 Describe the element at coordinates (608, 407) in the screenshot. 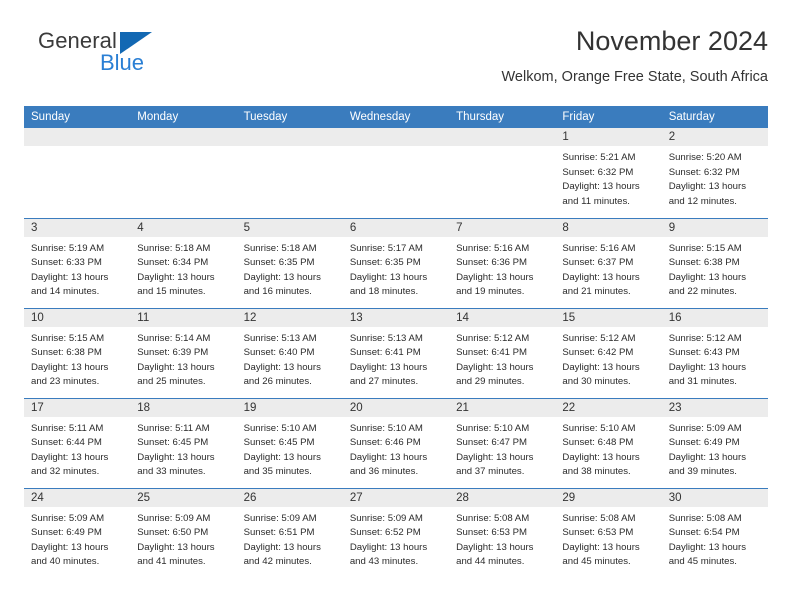

I see `day-number: 22` at that location.